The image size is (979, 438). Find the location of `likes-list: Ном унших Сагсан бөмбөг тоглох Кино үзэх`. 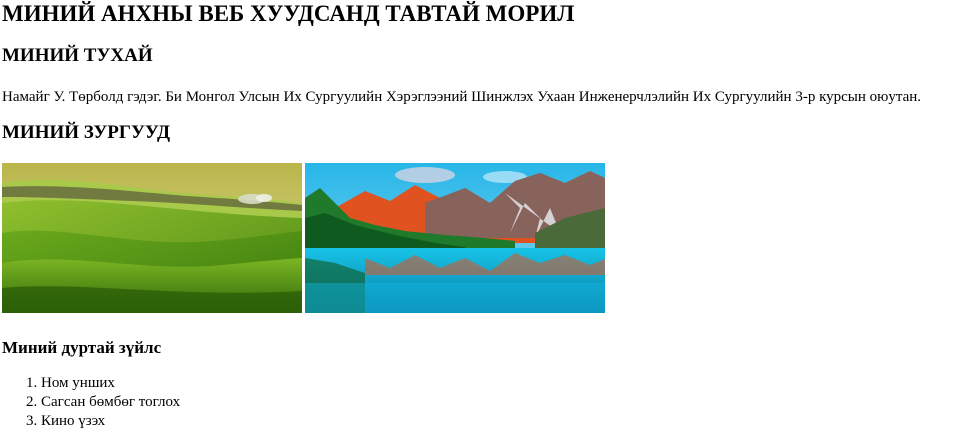

likes-list: Ном унших Сагсан бөмбөг тоглох Кино үзэх is located at coordinates (90, 402).